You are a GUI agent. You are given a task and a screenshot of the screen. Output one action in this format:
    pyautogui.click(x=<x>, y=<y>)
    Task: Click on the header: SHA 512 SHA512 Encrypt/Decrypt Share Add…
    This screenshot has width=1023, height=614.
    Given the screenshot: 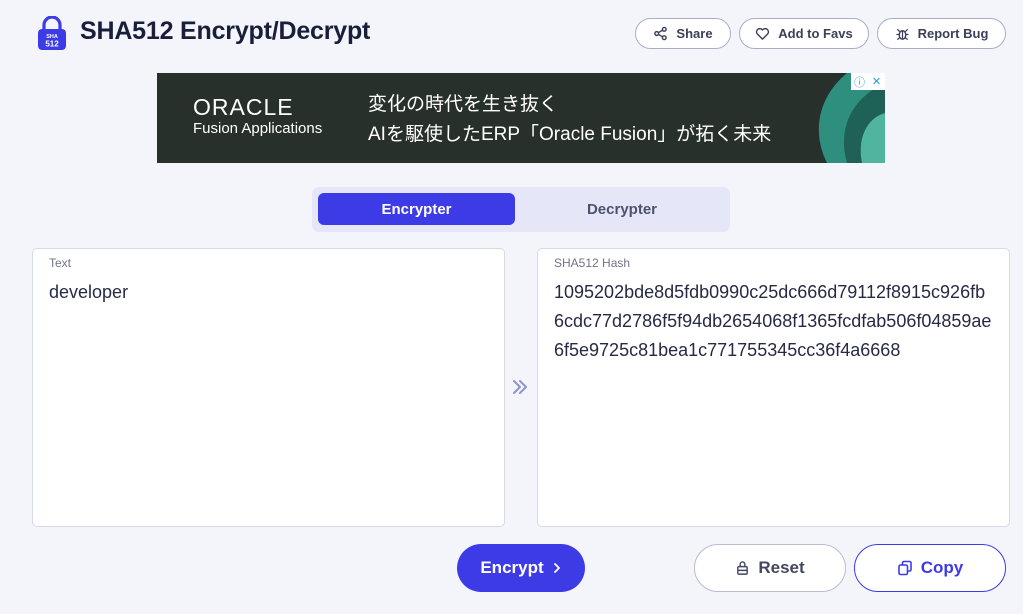 What is the action you would take?
    pyautogui.click(x=511, y=33)
    